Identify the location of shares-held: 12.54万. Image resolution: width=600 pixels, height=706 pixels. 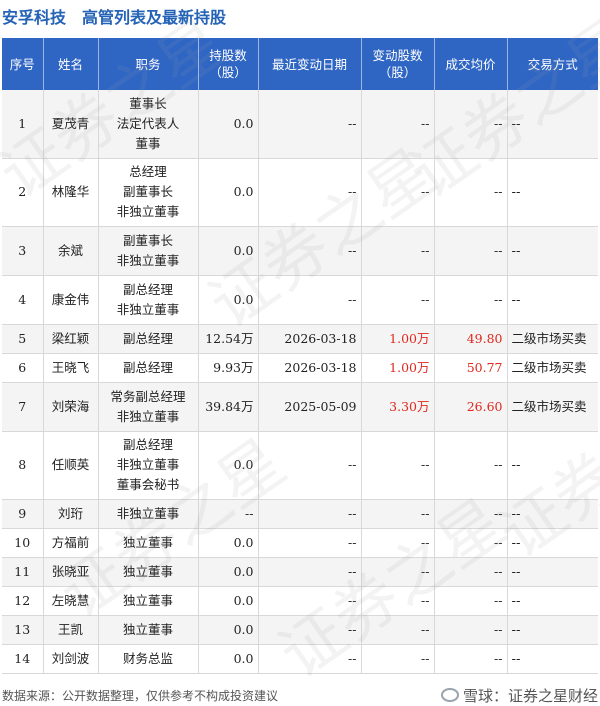
(228, 339).